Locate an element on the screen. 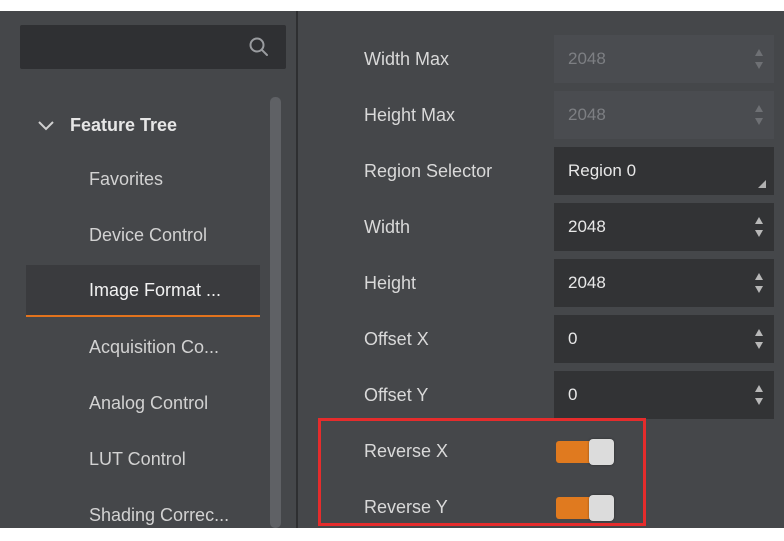 The image size is (784, 541). property-label: Offset Y is located at coordinates (396, 394).